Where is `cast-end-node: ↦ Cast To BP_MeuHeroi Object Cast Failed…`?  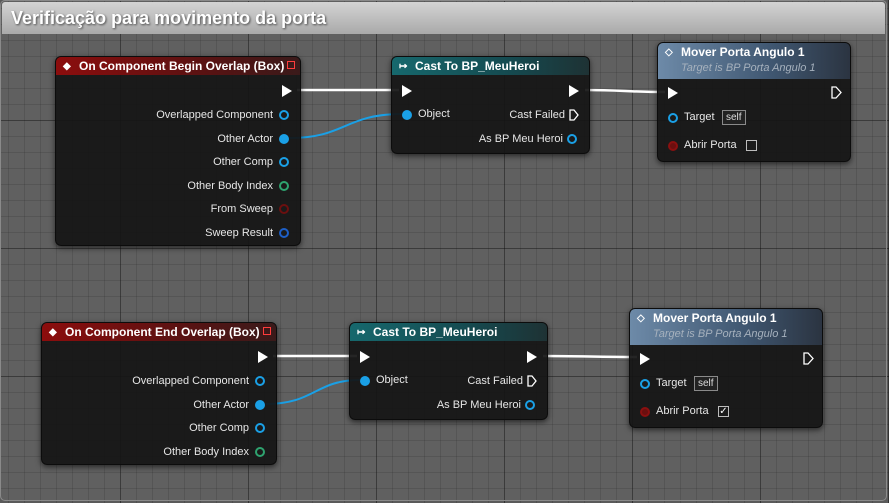
cast-end-node: ↦ Cast To BP_MeuHeroi Object Cast Failed… is located at coordinates (448, 371).